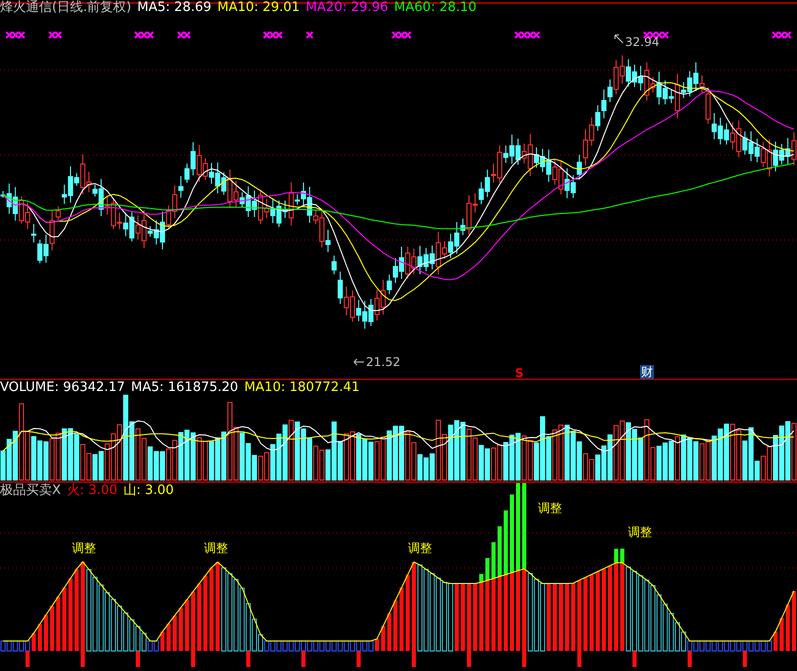 This screenshot has height=671, width=797. Describe the element at coordinates (383, 362) in the screenshot. I see `low-price-label: 21.52` at that location.